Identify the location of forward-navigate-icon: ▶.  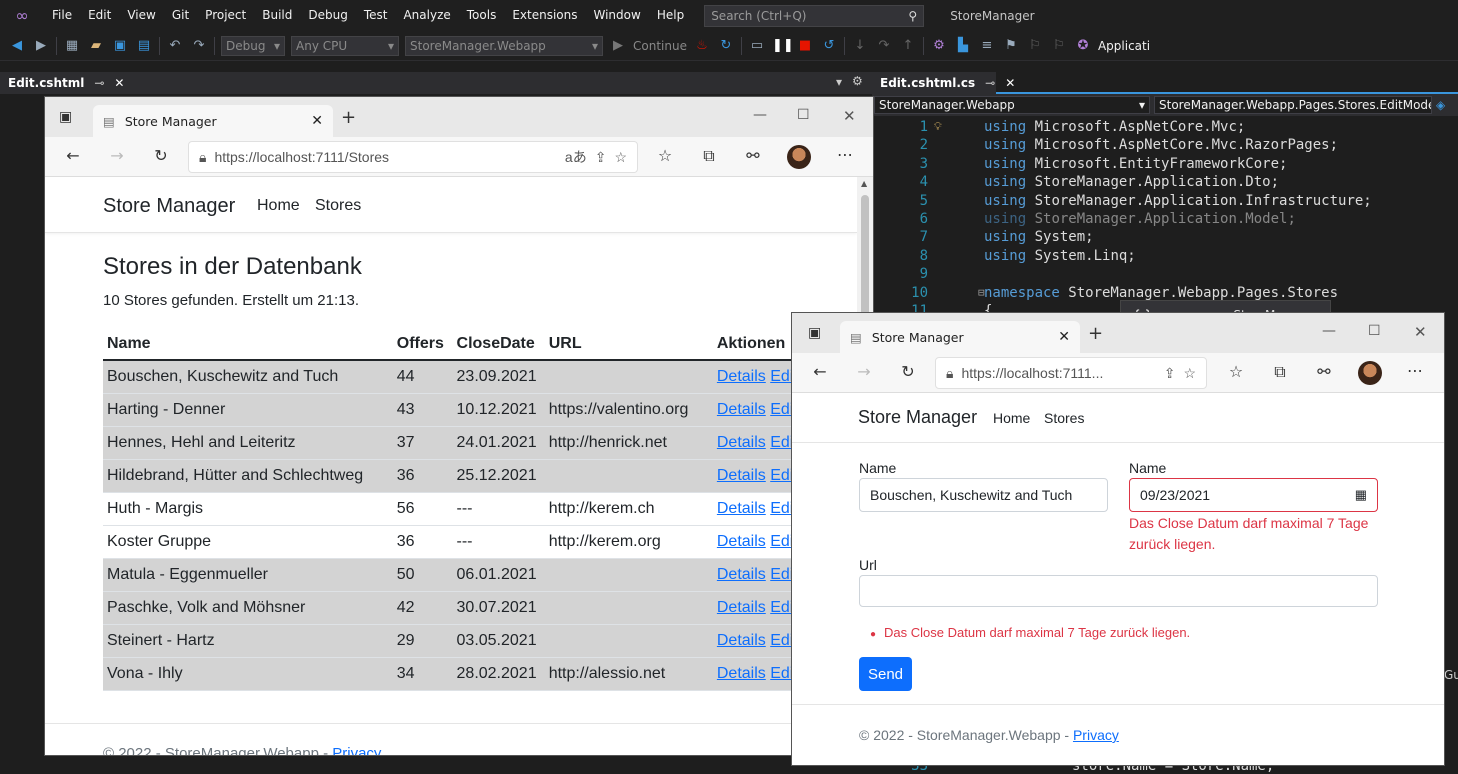
(41, 45).